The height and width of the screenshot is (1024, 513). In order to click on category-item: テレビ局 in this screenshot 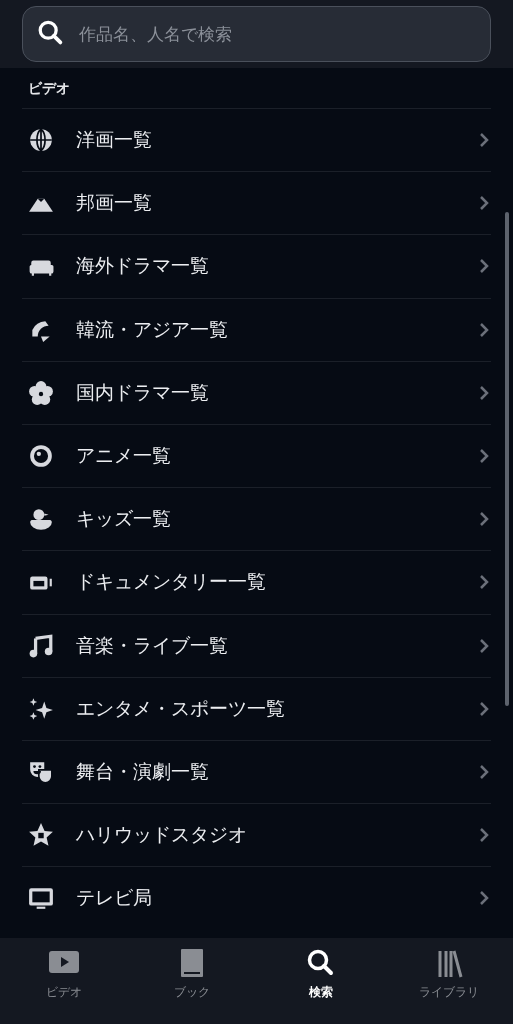, I will do `click(256, 898)`.